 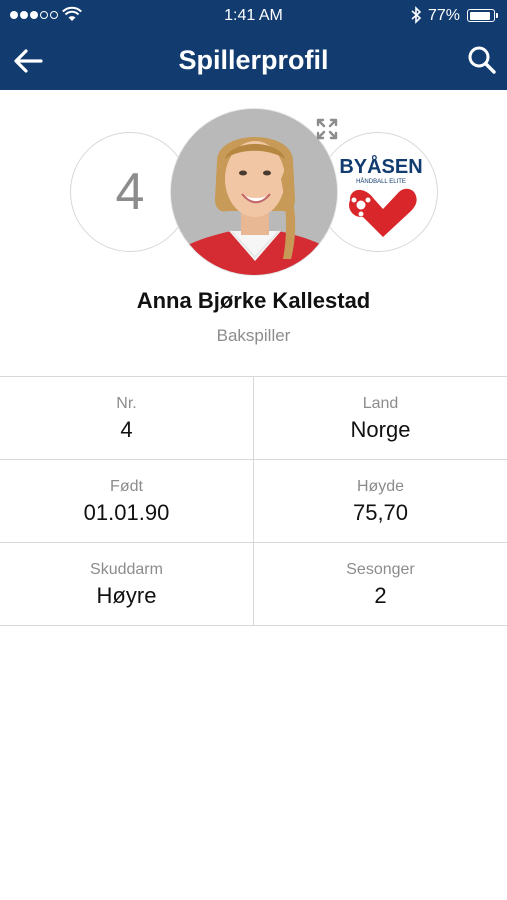 What do you see at coordinates (126, 512) in the screenshot?
I see `stat-value: 01.01.90` at bounding box center [126, 512].